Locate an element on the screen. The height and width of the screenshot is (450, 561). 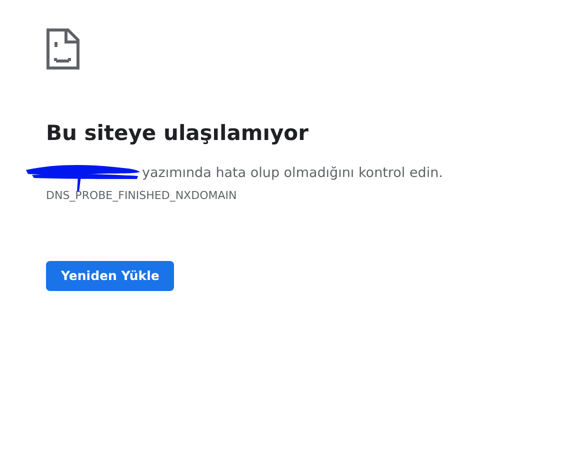
page-heading: Bu siteye ulaşılamıyor is located at coordinates (178, 133).